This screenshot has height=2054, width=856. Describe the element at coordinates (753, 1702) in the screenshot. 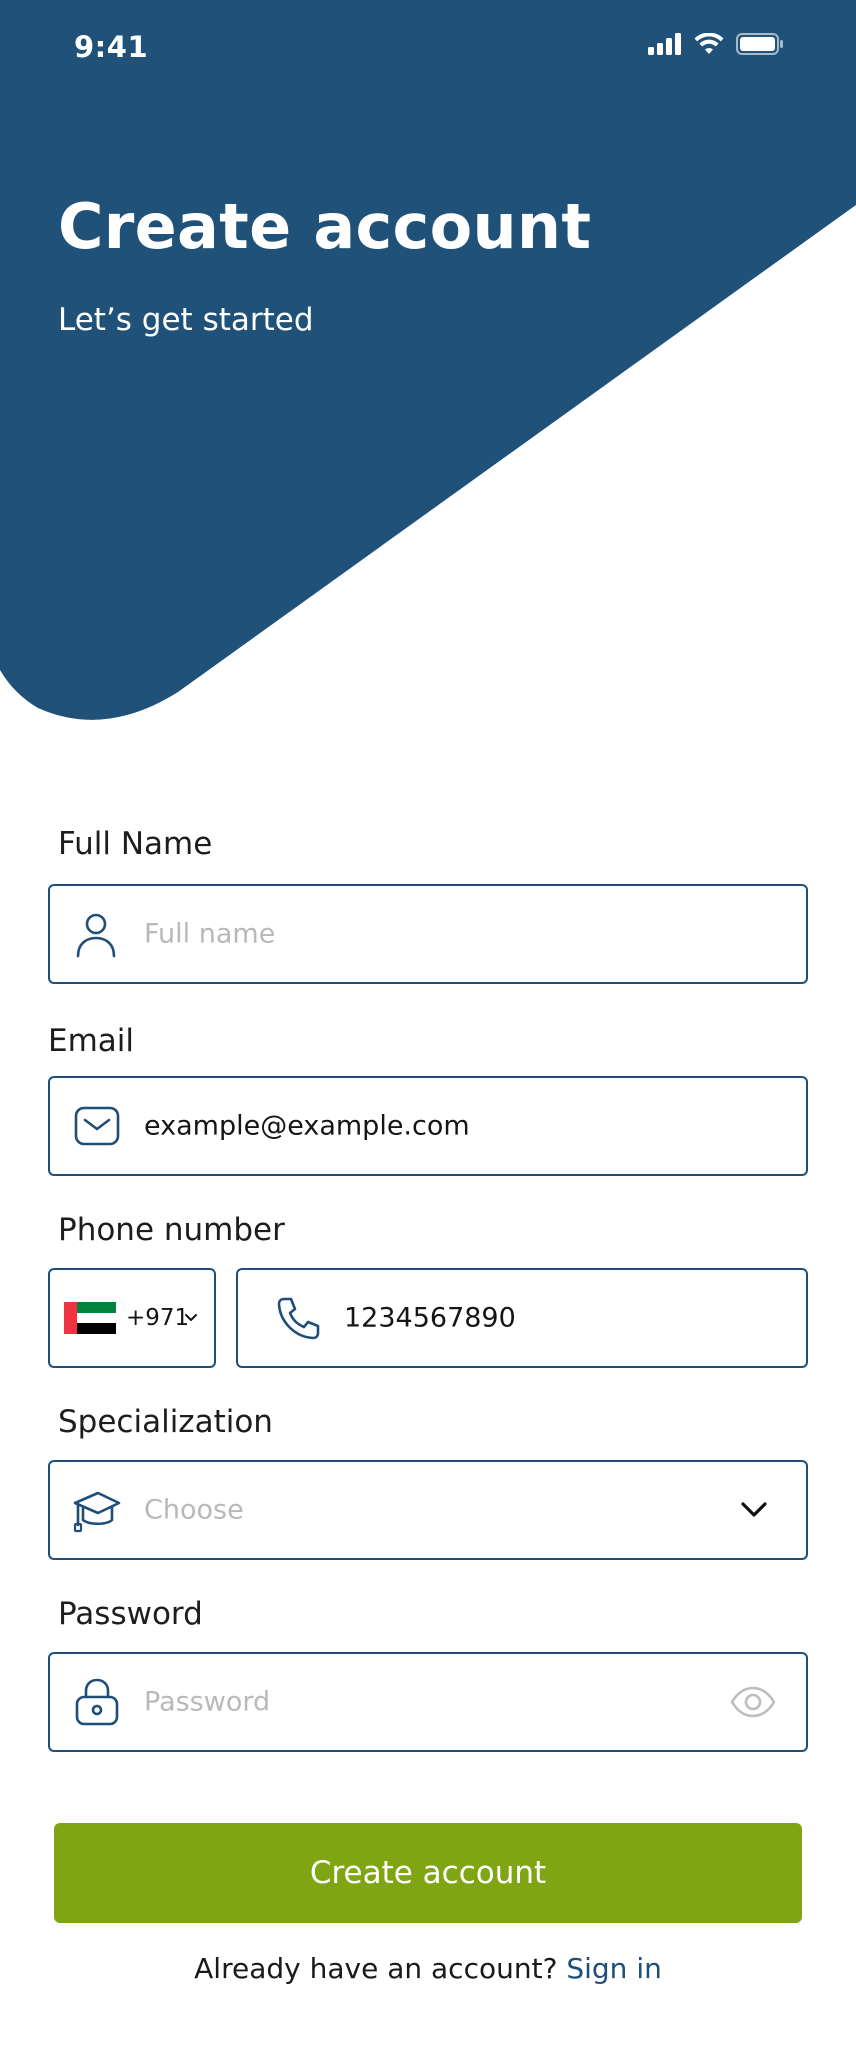

I see `eye-icon` at that location.